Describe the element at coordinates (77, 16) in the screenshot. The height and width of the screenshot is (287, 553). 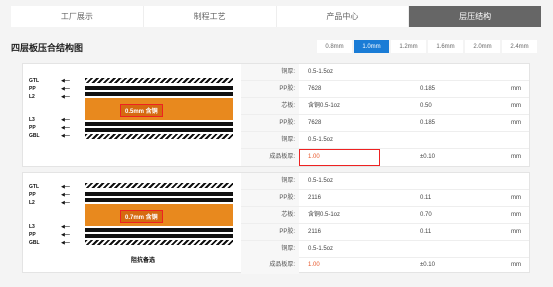
I see `tab-factory: 工厂展示` at that location.